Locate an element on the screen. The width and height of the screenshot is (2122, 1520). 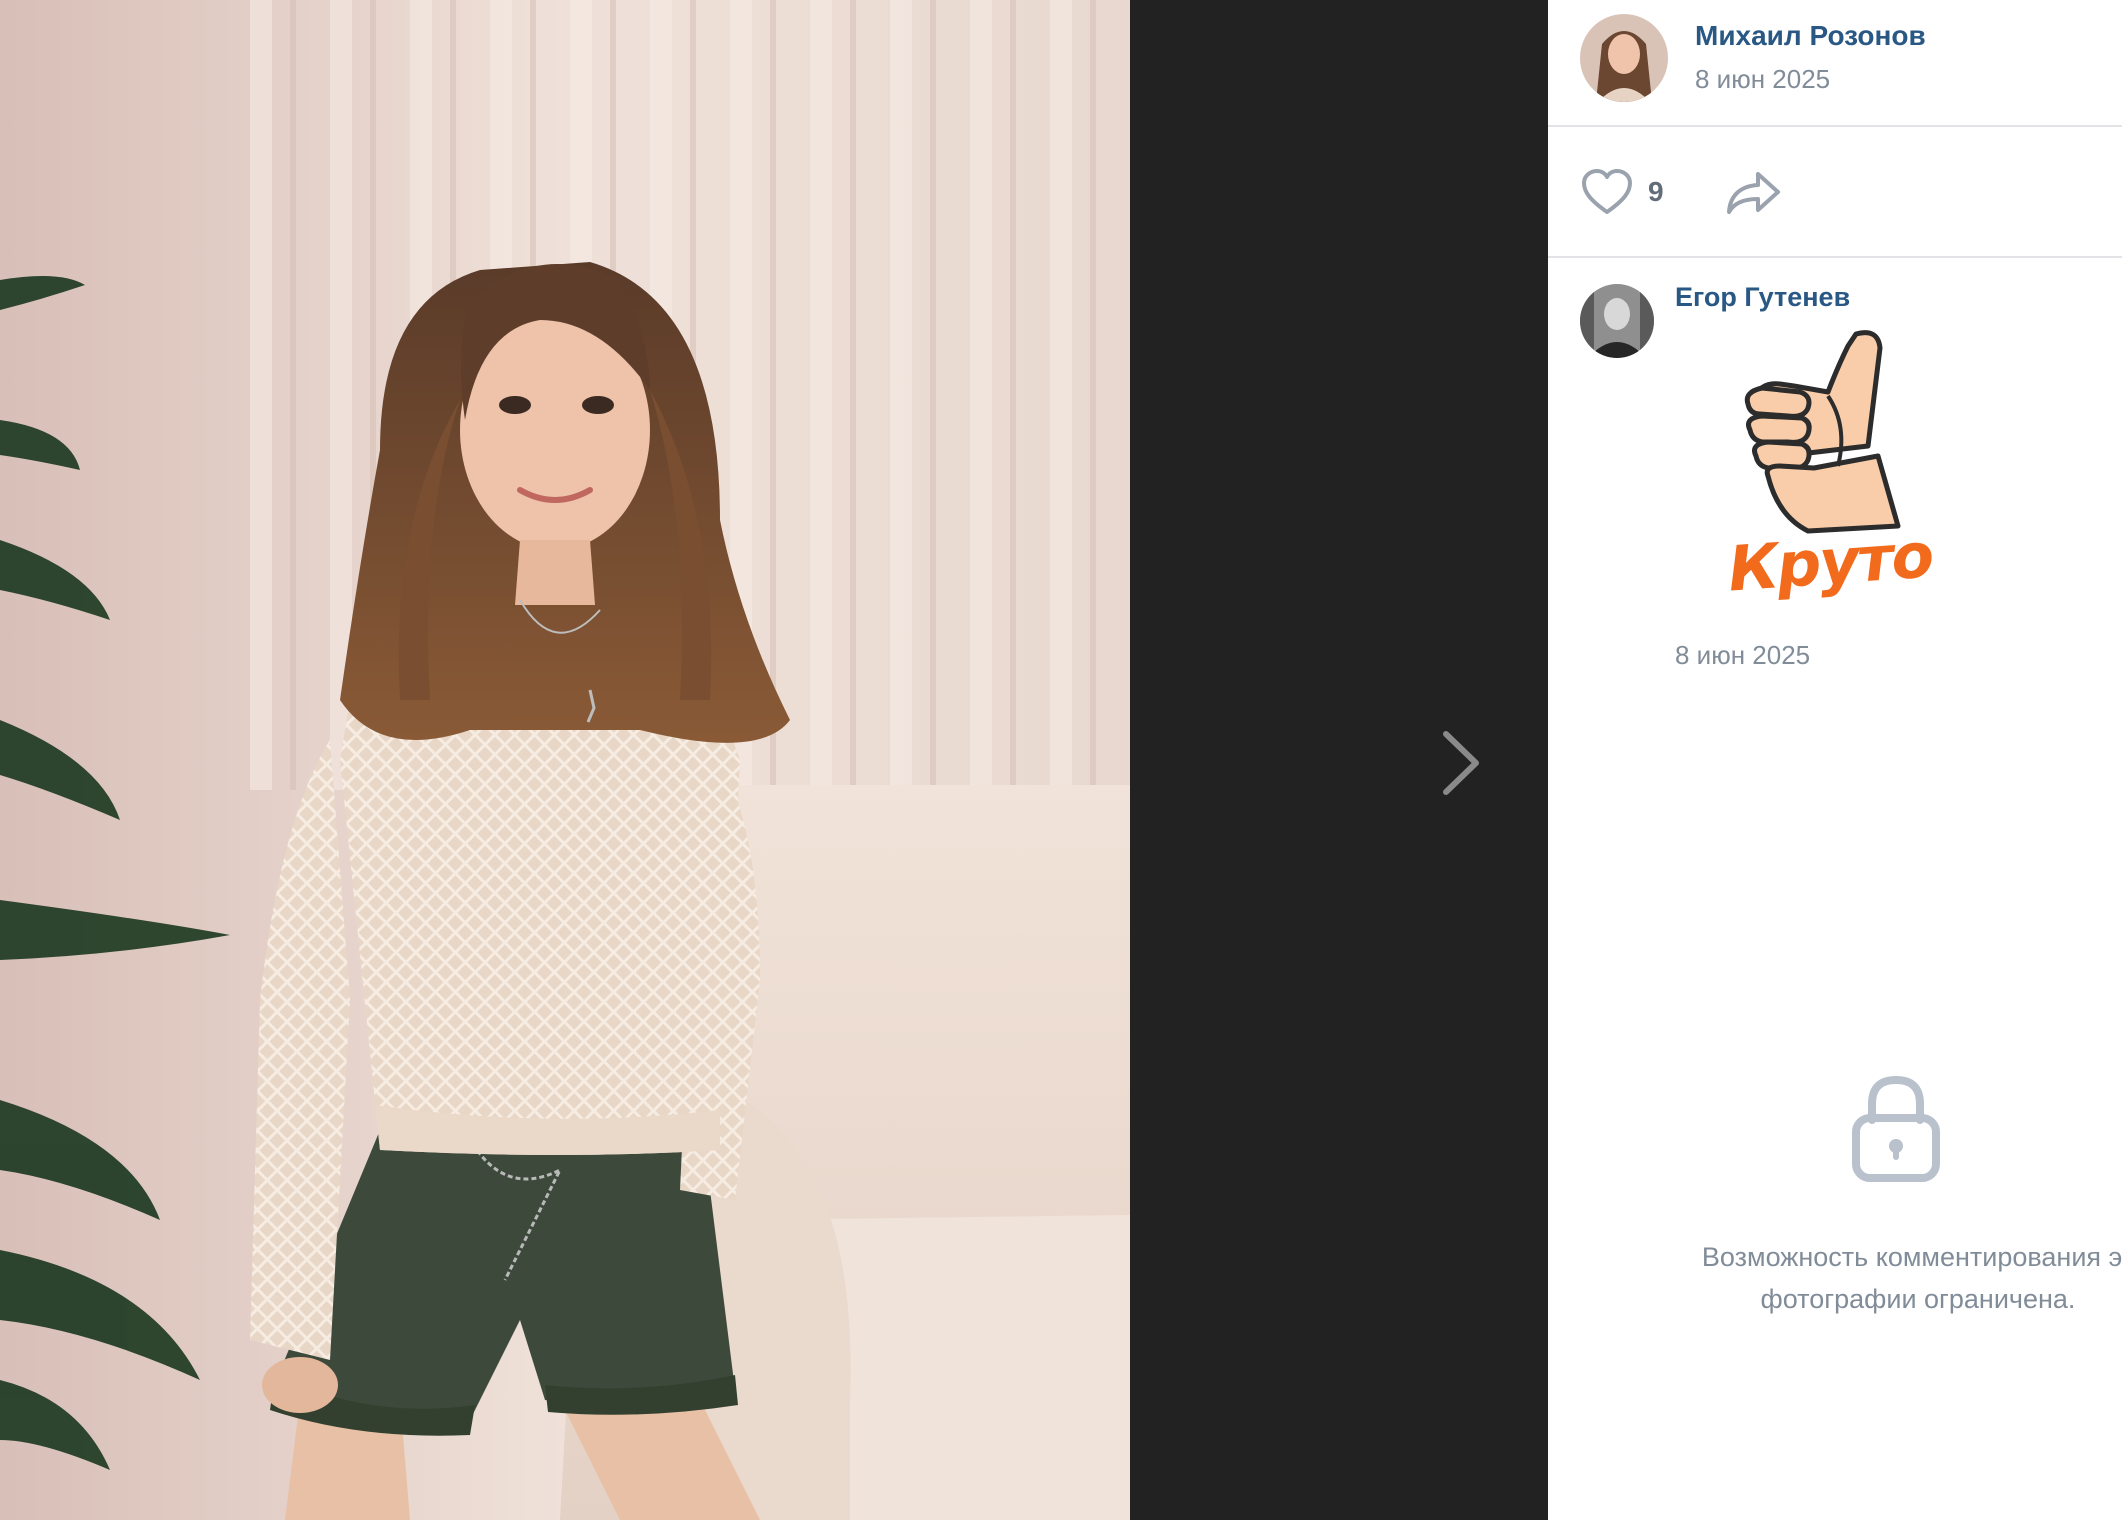
thumbs-up-sticker: Круто is located at coordinates (1830, 476).